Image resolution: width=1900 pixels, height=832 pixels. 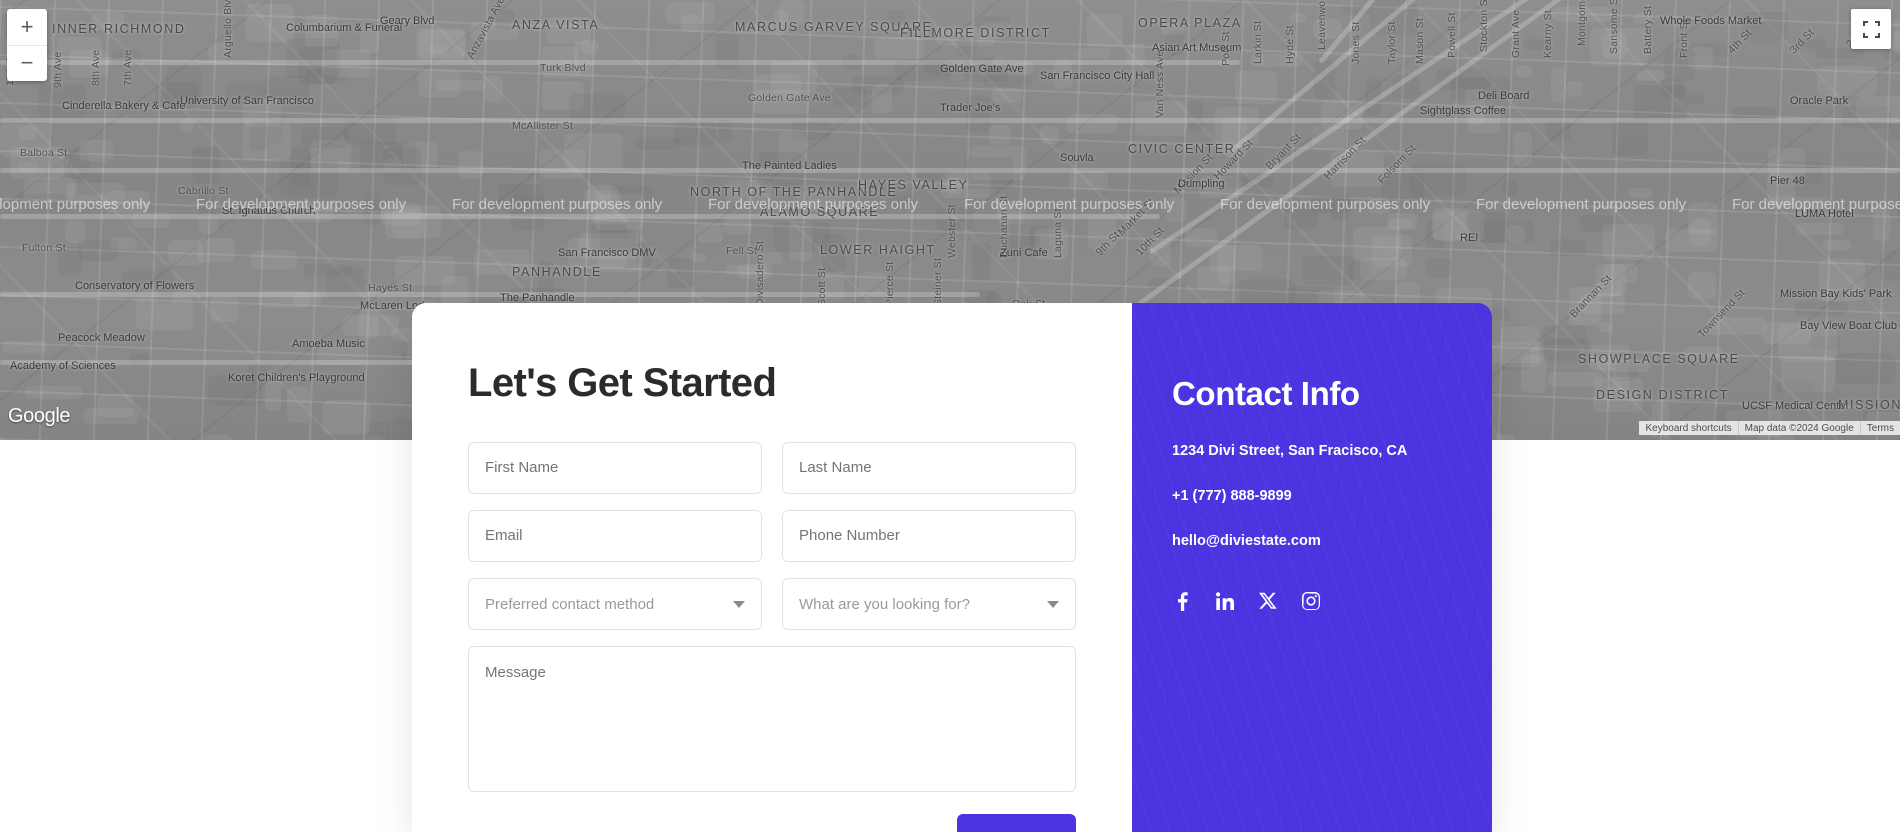 I want to click on map-label: HAYES VALLEY, so click(x=913, y=185).